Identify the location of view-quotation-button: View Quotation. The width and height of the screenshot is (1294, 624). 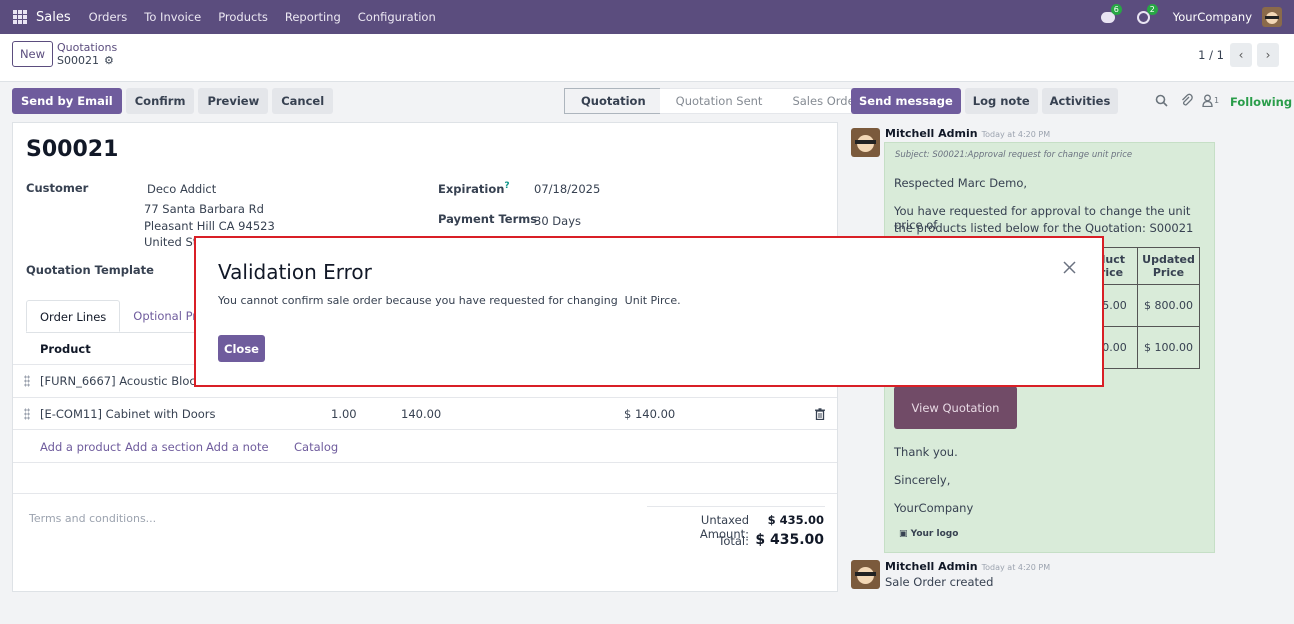
(955, 407).